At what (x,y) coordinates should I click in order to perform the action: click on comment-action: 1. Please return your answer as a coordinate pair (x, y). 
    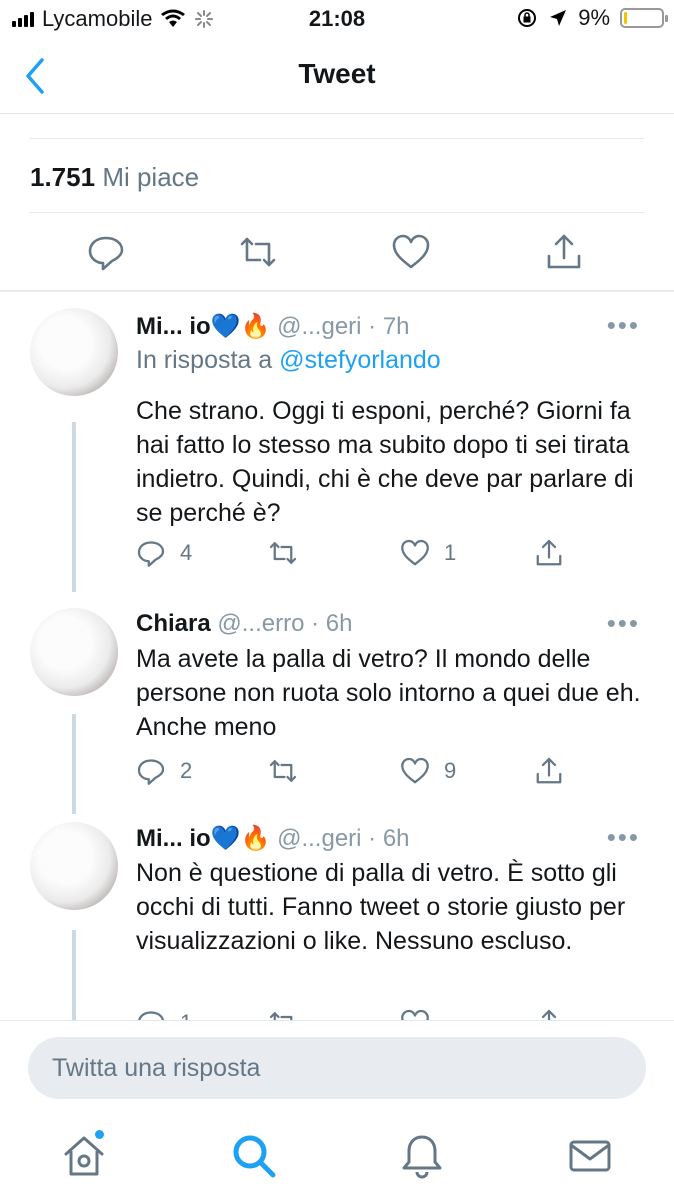
    Looking at the image, I should click on (164, 1014).